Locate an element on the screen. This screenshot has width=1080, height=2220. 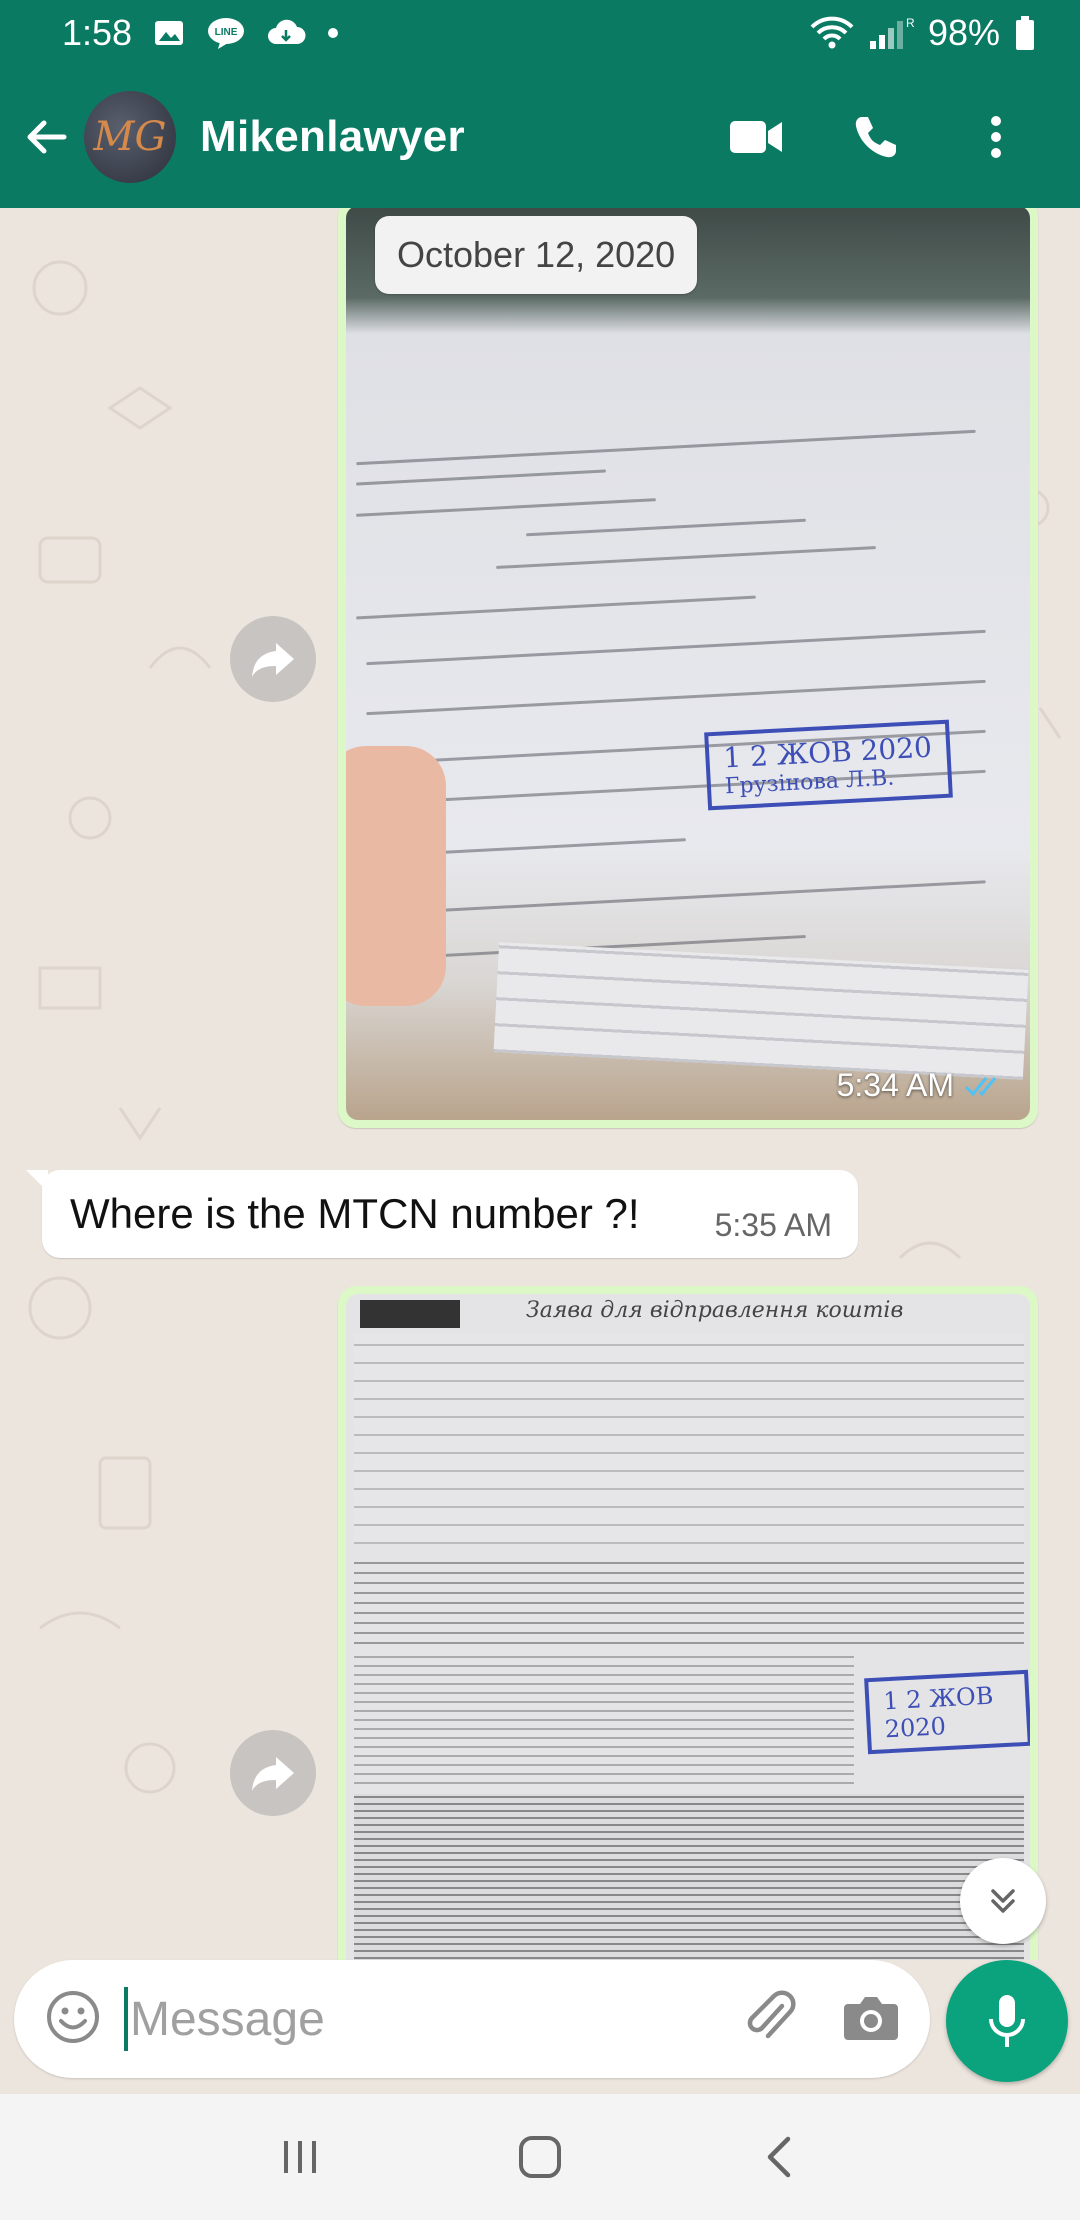
mic-icon is located at coordinates (1007, 2021).